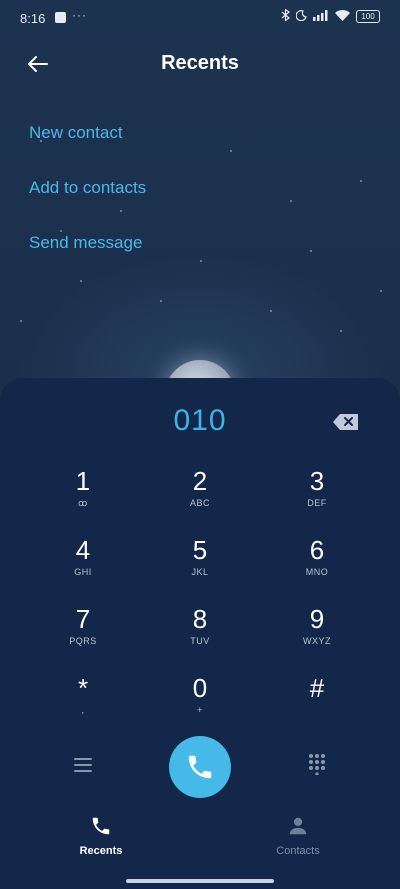 The width and height of the screenshot is (400, 889). Describe the element at coordinates (321, 16) in the screenshot. I see `signal-icon` at that location.